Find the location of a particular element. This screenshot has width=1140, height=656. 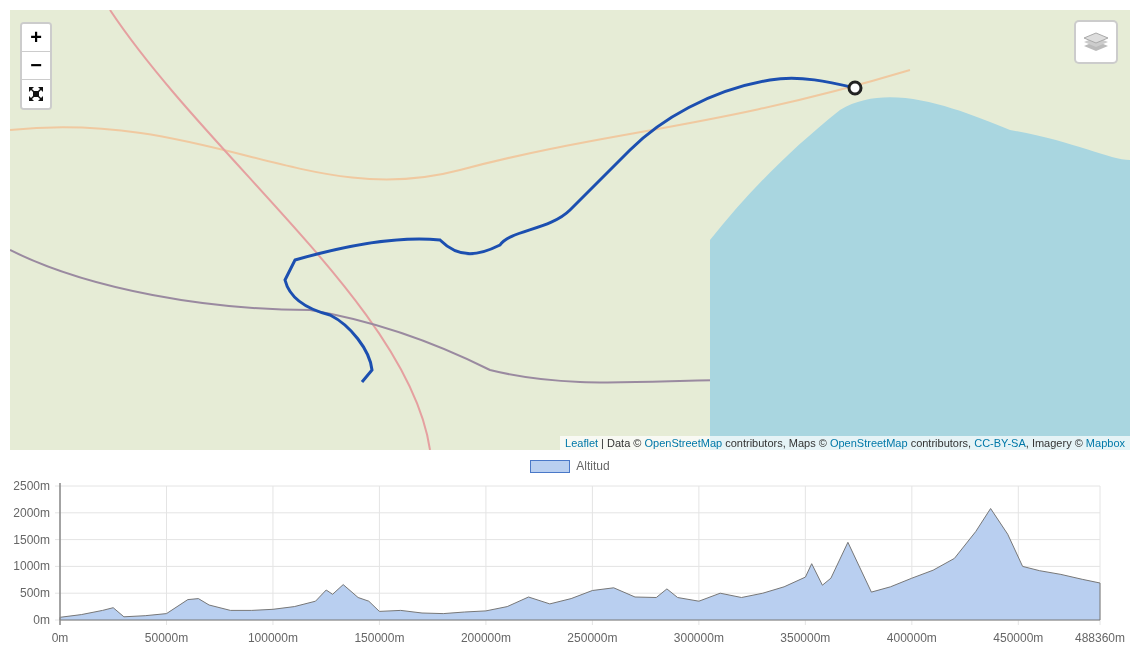

fullscreen-icon is located at coordinates (36, 94).